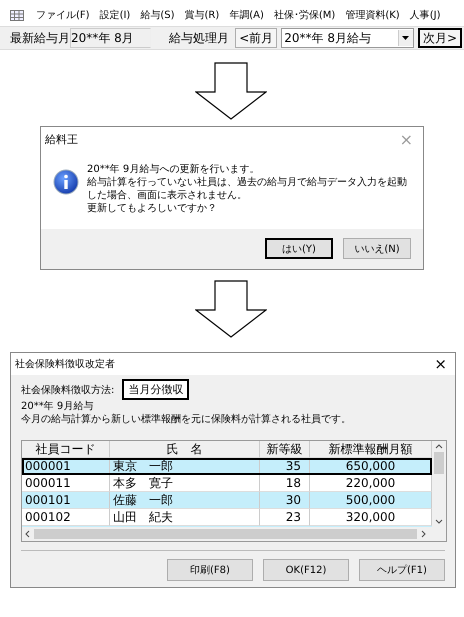 The image size is (464, 617). I want to click on dropdown-arrow-icon, so click(406, 38).